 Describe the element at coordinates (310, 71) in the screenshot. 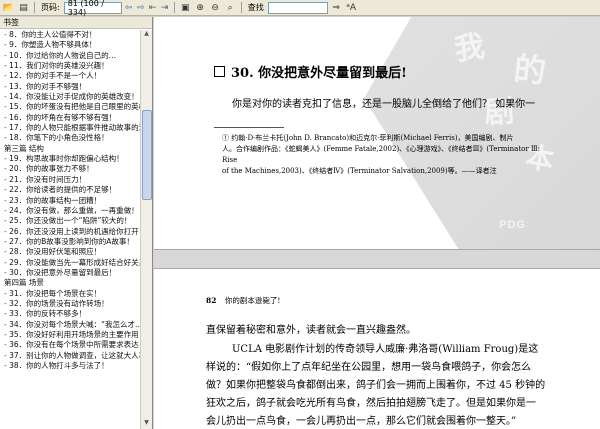

I see `section-title: 30. 你没把意外尽量留到最后!` at that location.